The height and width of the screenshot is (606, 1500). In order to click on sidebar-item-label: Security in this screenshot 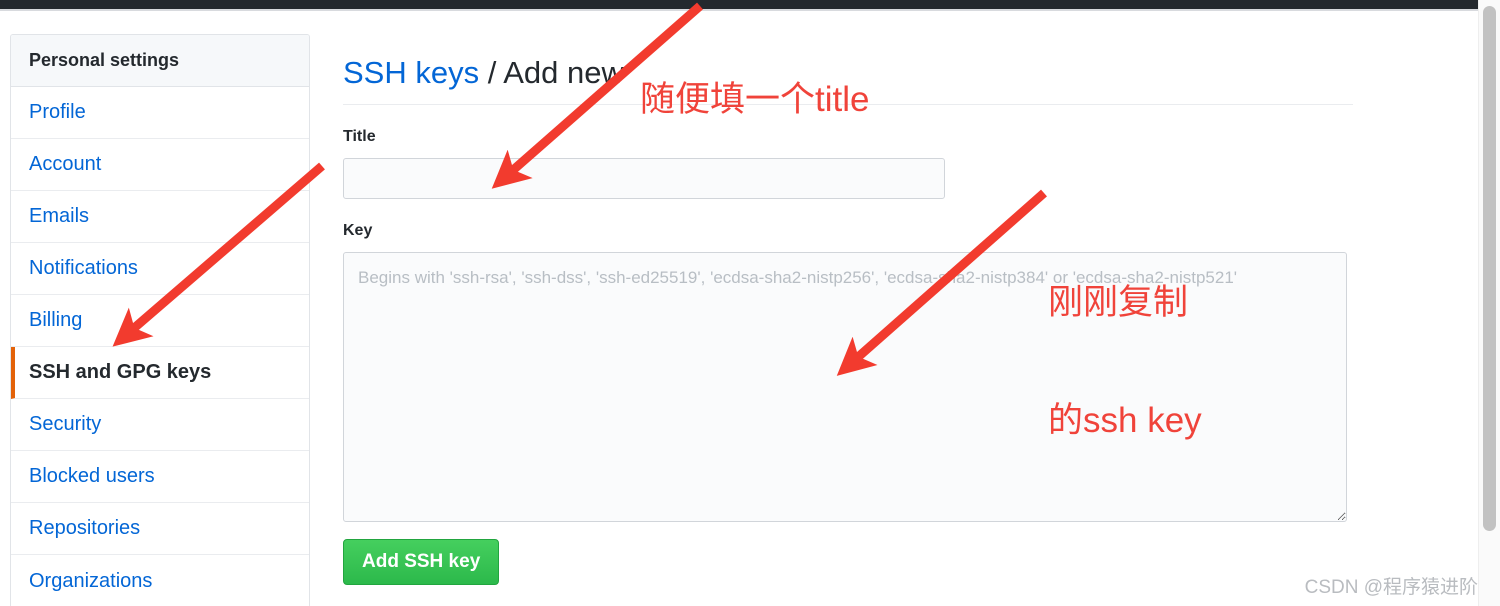, I will do `click(65, 424)`.